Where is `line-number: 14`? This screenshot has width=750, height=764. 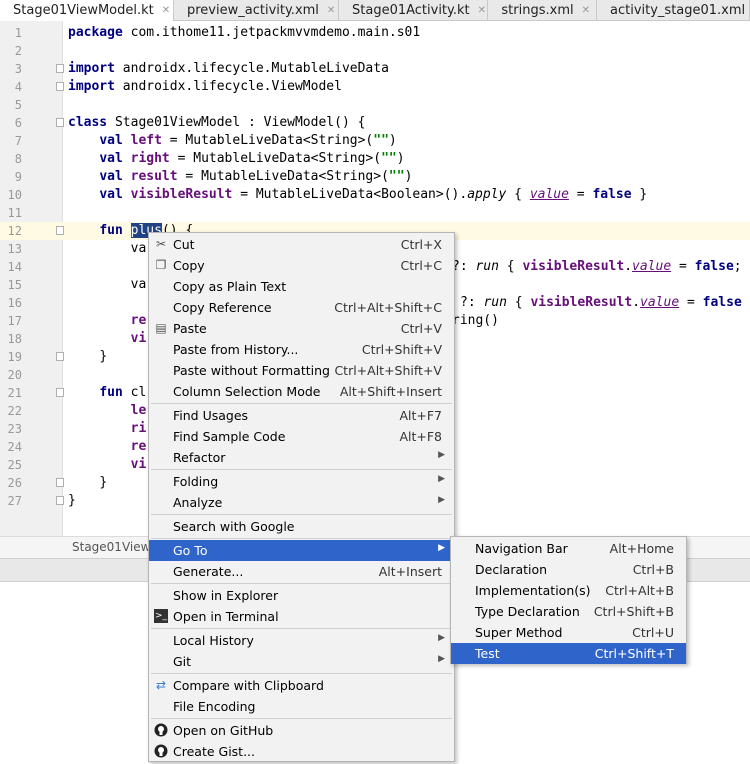
line-number: 14 is located at coordinates (14, 267).